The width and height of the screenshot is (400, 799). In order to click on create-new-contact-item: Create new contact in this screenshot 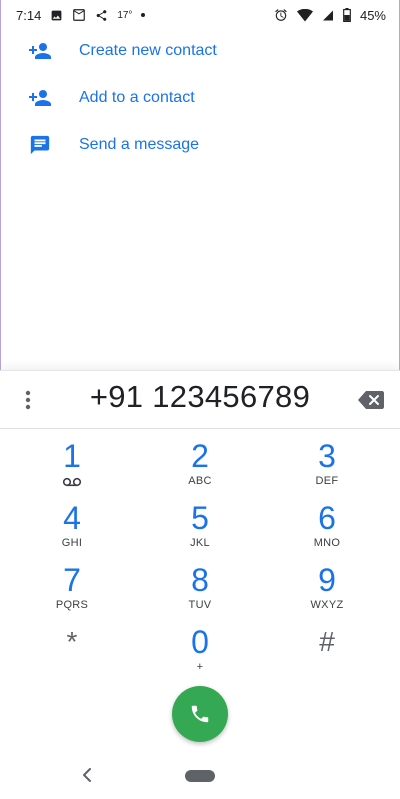, I will do `click(200, 51)`.